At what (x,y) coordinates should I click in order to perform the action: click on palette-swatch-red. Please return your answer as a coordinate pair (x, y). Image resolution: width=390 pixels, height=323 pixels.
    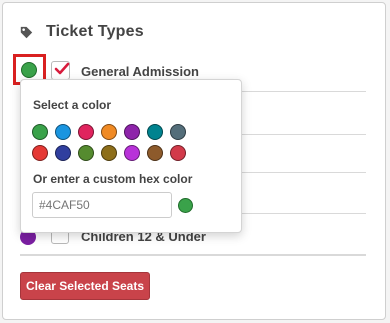
    Looking at the image, I should click on (40, 153).